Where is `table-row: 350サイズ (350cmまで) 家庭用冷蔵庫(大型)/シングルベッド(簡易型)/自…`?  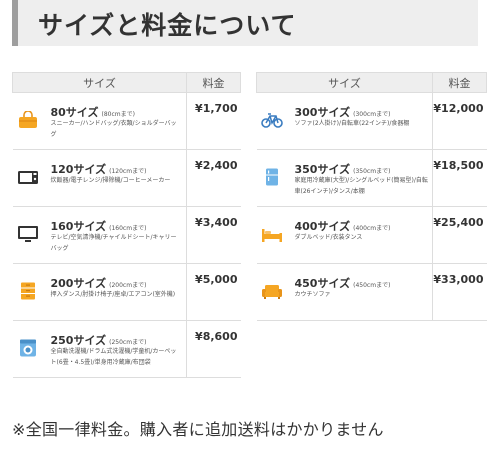 table-row: 350サイズ (350cmまで) 家庭用冷蔵庫(大型)/シングルベッド(簡易型)/自… is located at coordinates (371, 178).